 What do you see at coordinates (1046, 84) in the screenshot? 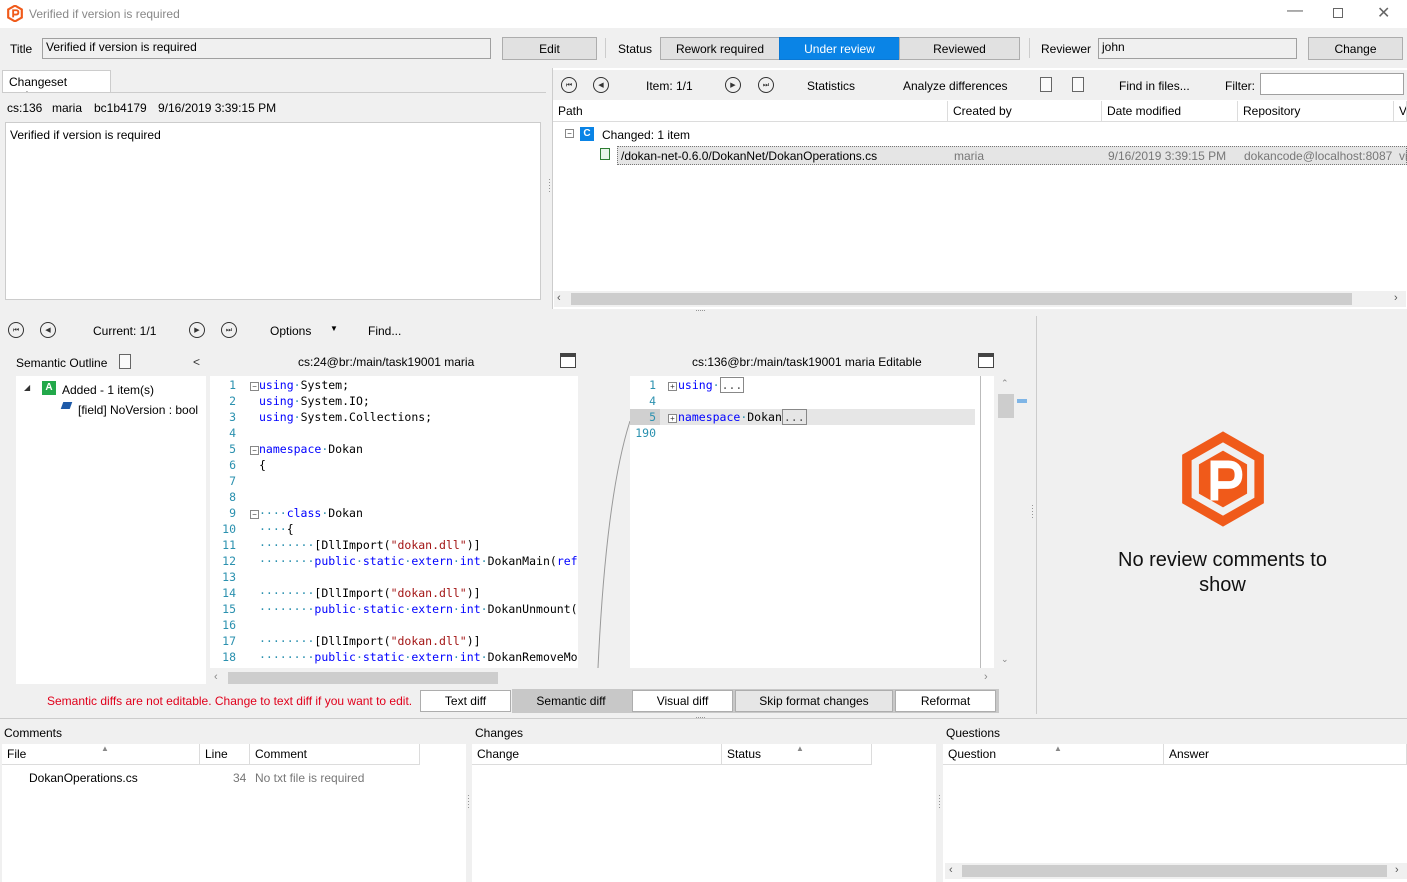
I see `export-left-icon` at bounding box center [1046, 84].